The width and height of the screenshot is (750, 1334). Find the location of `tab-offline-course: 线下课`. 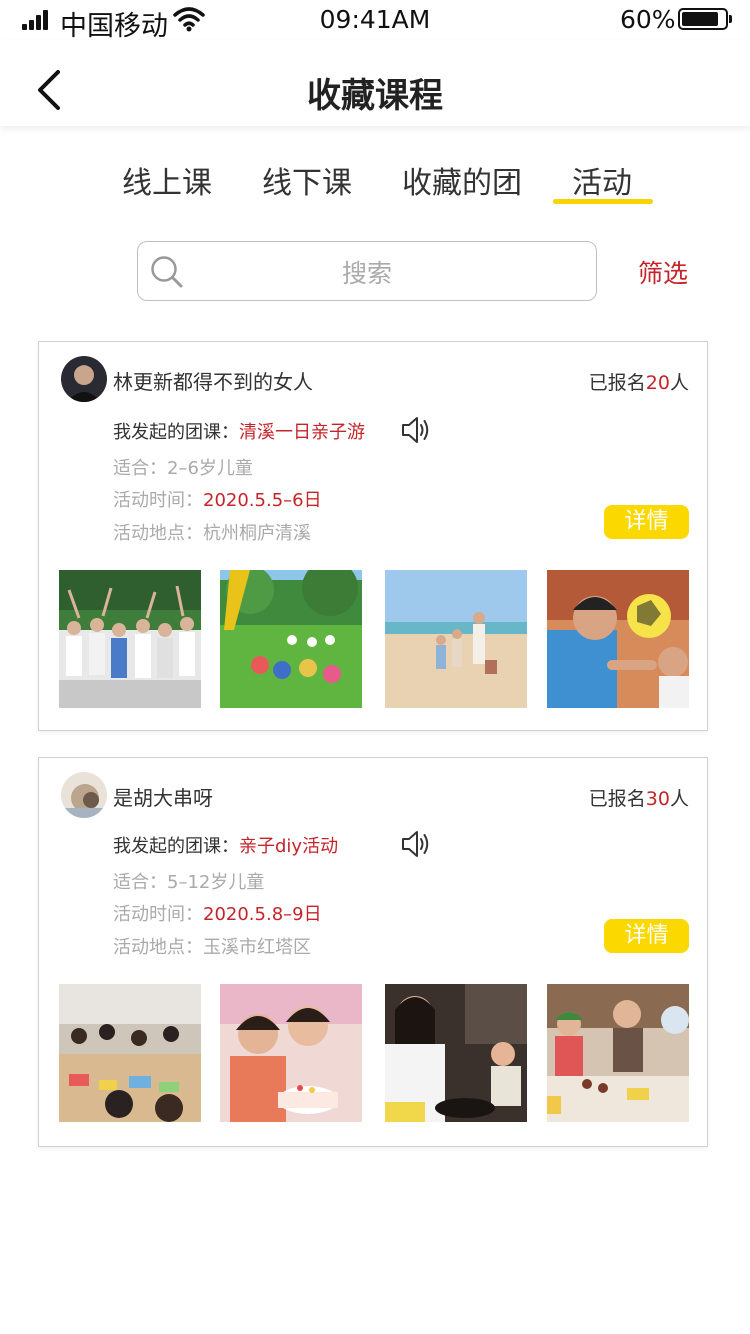

tab-offline-course: 线下课 is located at coordinates (307, 180).